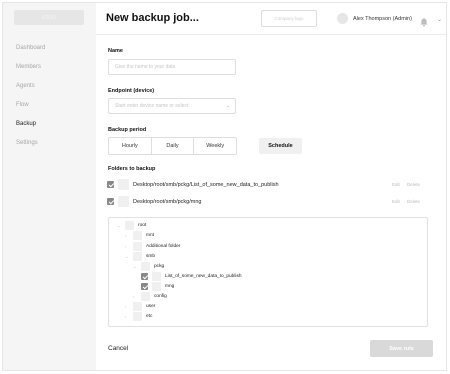  Describe the element at coordinates (132, 169) in the screenshot. I see `folders-label: Folders to backup` at that location.